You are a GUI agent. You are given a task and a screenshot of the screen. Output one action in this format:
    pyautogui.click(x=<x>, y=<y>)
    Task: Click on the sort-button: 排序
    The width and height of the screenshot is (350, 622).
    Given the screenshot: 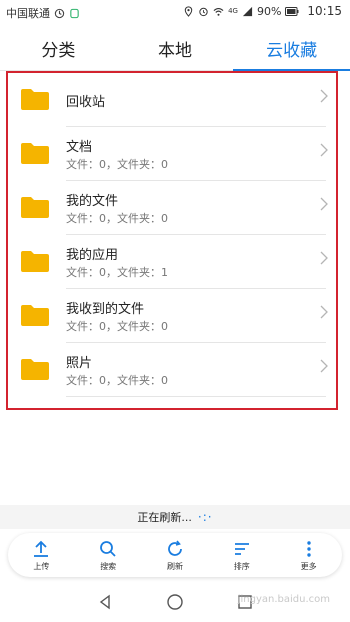 What is the action you would take?
    pyautogui.click(x=242, y=555)
    